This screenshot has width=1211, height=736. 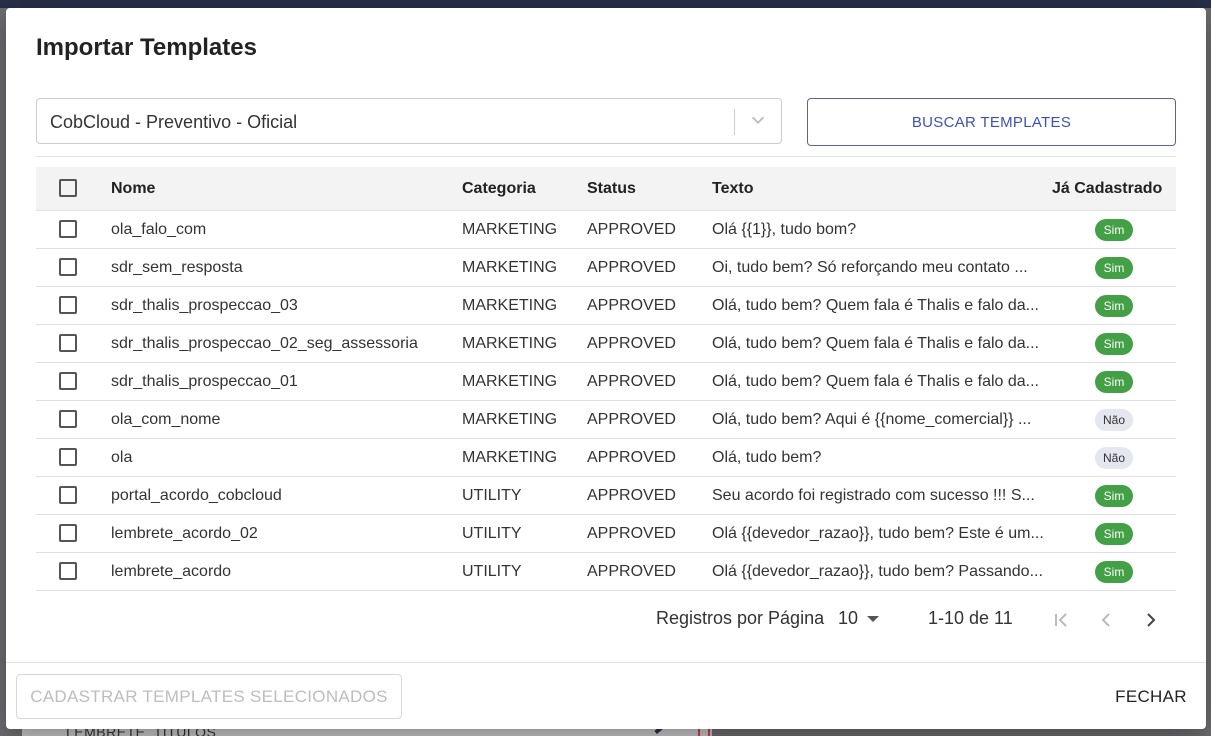 What do you see at coordinates (409, 121) in the screenshot?
I see `account-select: CobCloud - Preventivo - Oficial` at bounding box center [409, 121].